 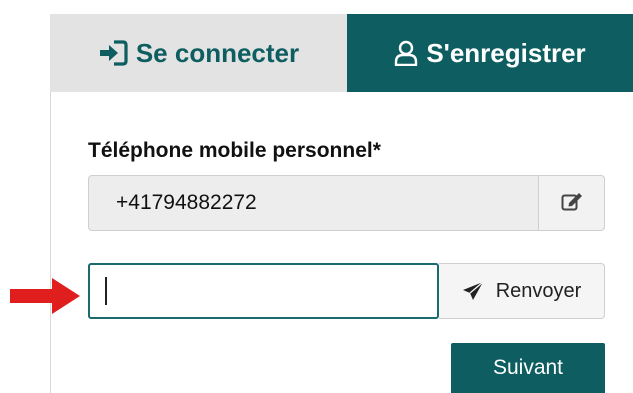 What do you see at coordinates (406, 53) in the screenshot?
I see `user-icon` at bounding box center [406, 53].